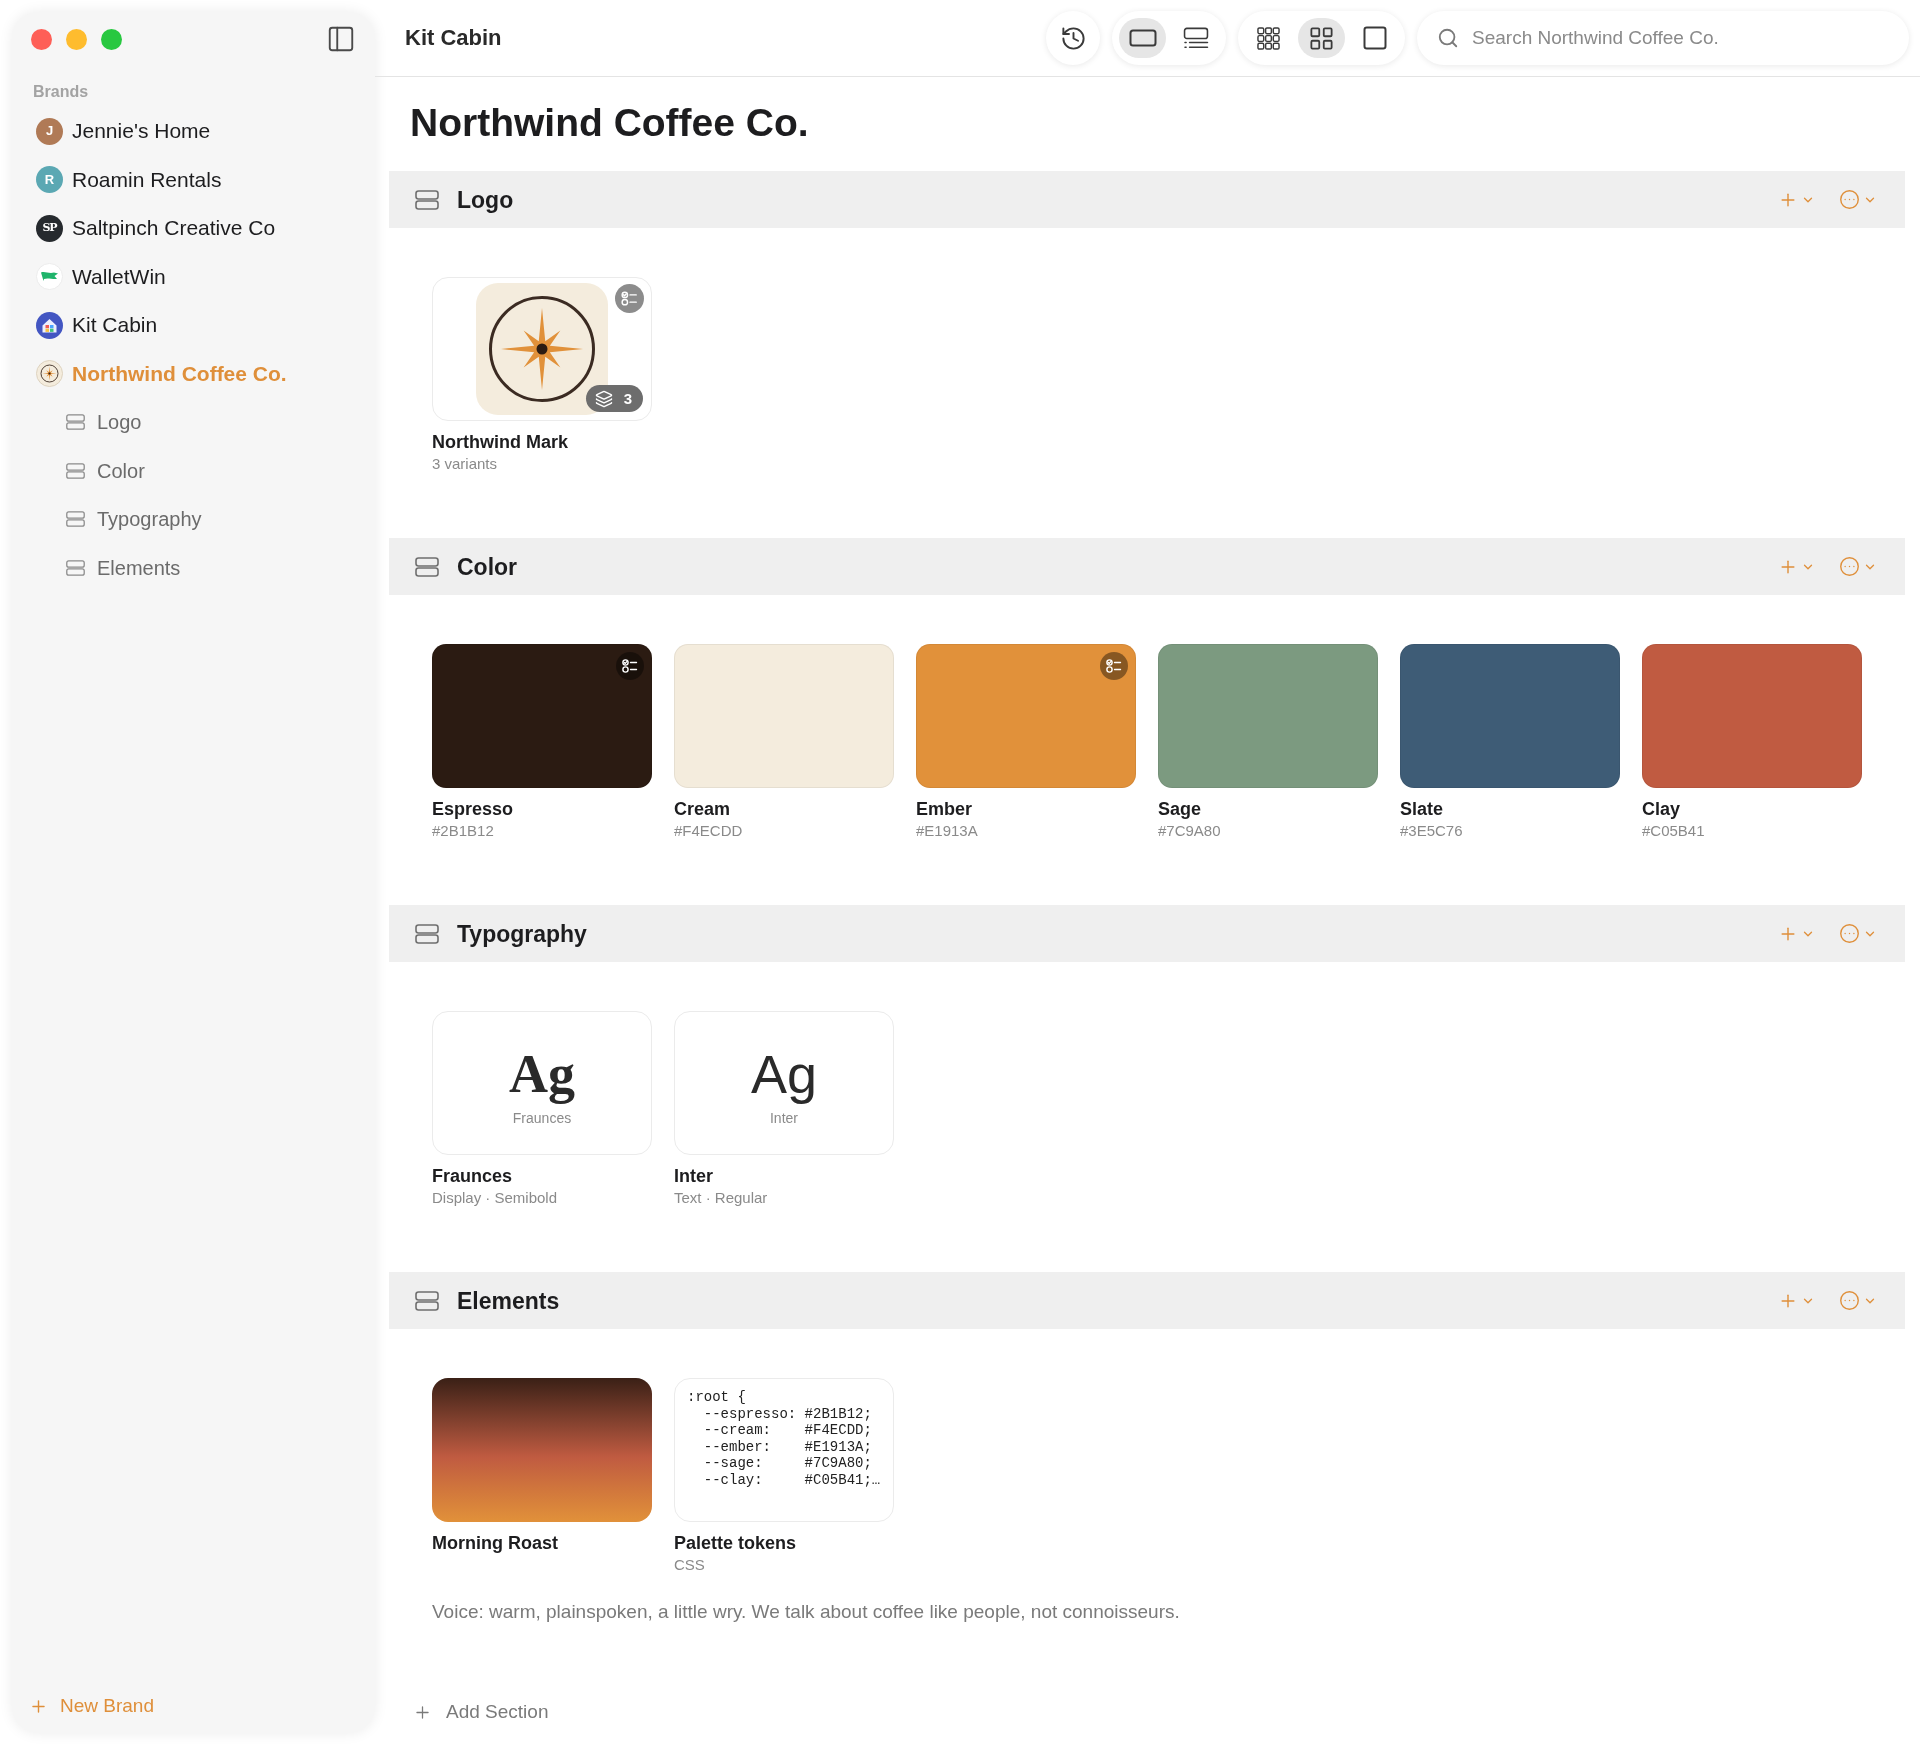 The height and width of the screenshot is (1745, 1920). What do you see at coordinates (49, 325) in the screenshot?
I see `house-icon` at bounding box center [49, 325].